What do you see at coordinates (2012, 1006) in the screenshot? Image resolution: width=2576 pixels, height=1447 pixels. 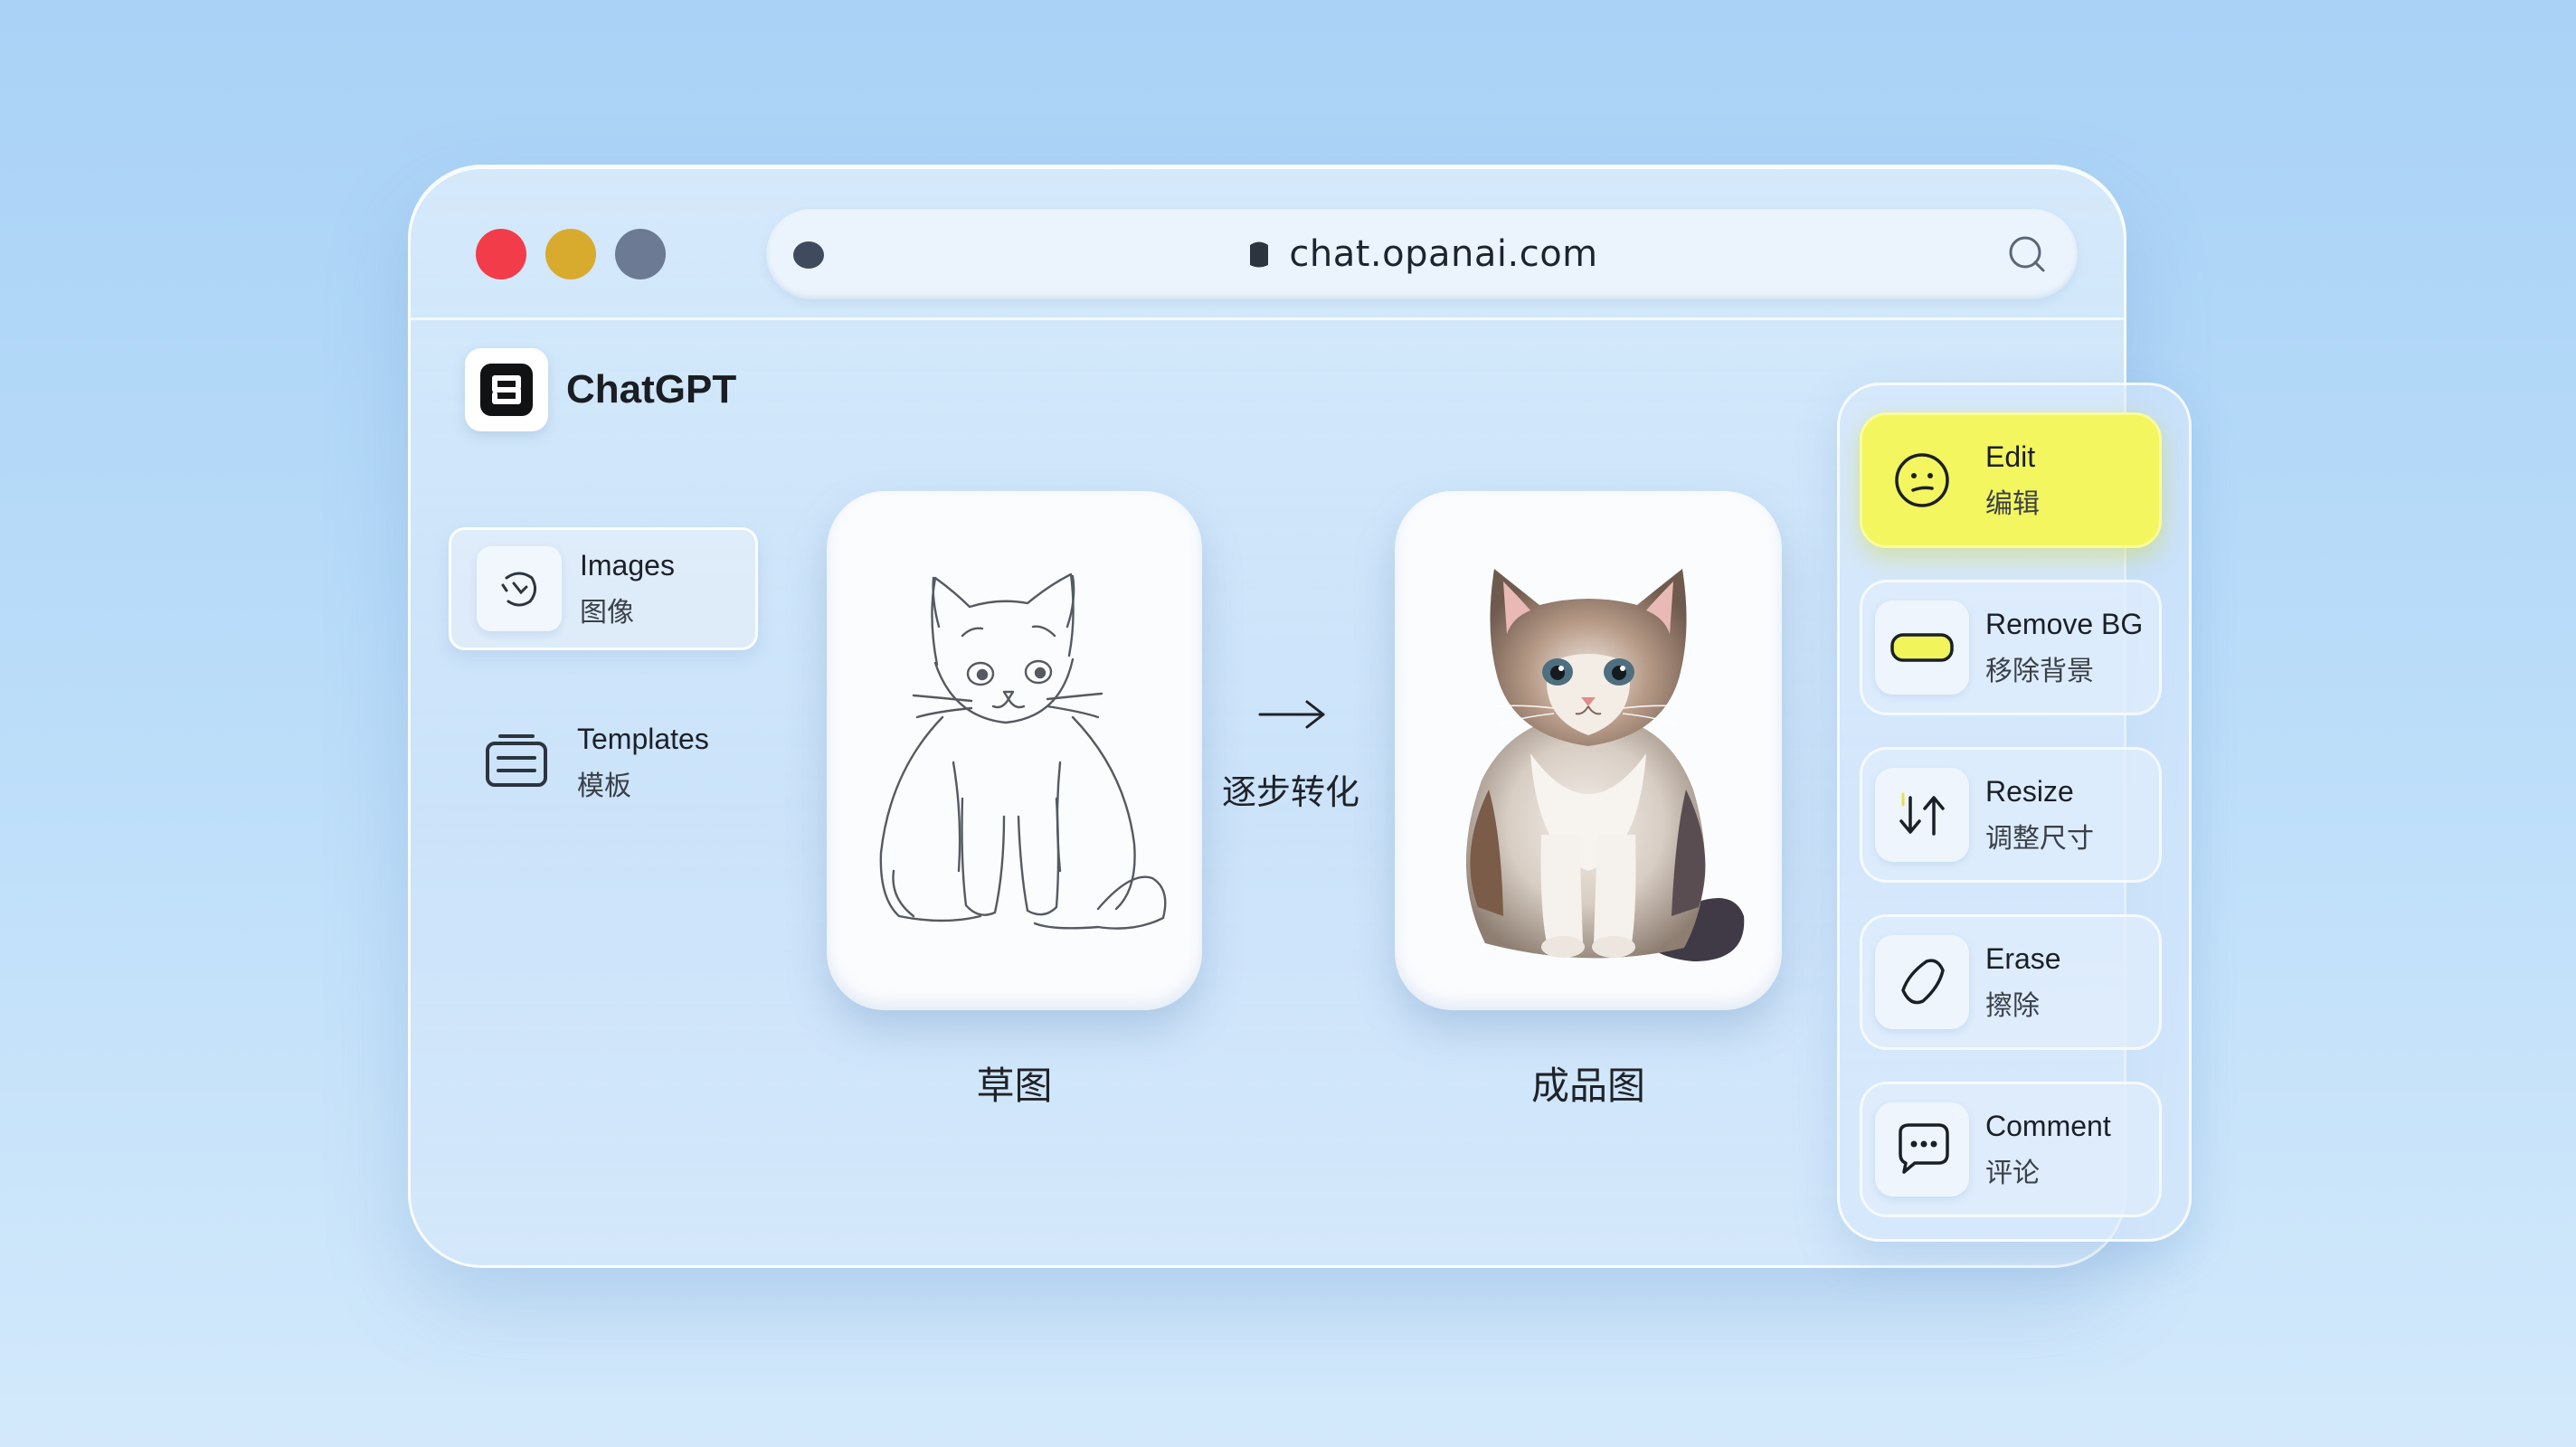 I see `tool-label-zh: 擦除` at bounding box center [2012, 1006].